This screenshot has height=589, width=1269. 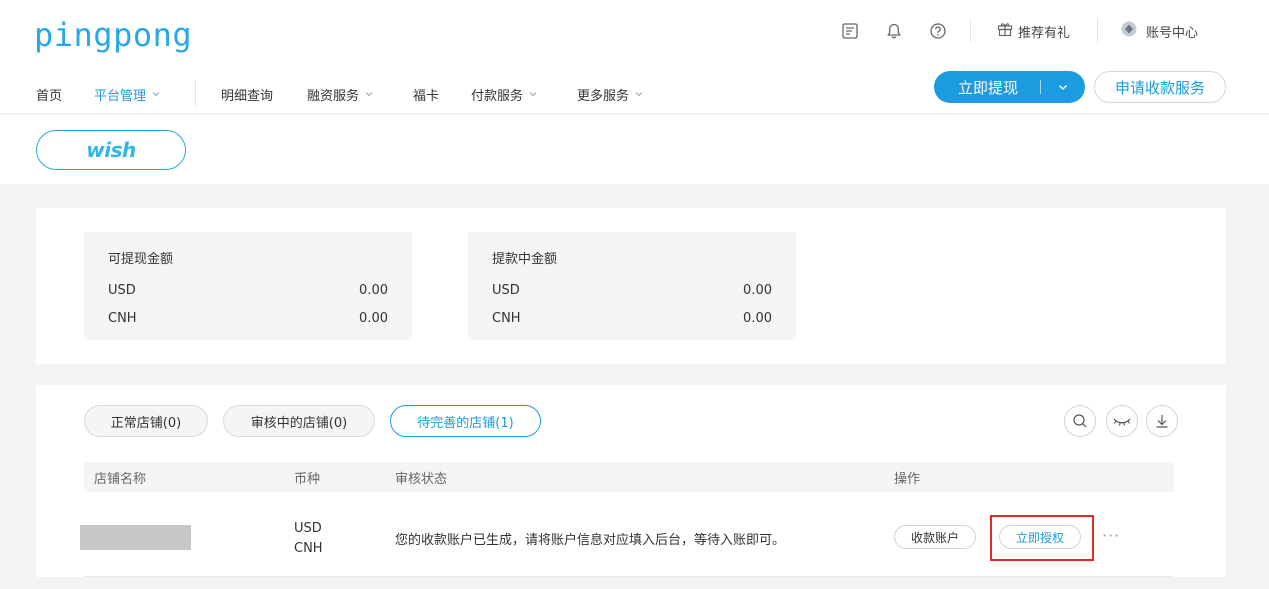 I want to click on available-title: 可提现金额, so click(x=141, y=259).